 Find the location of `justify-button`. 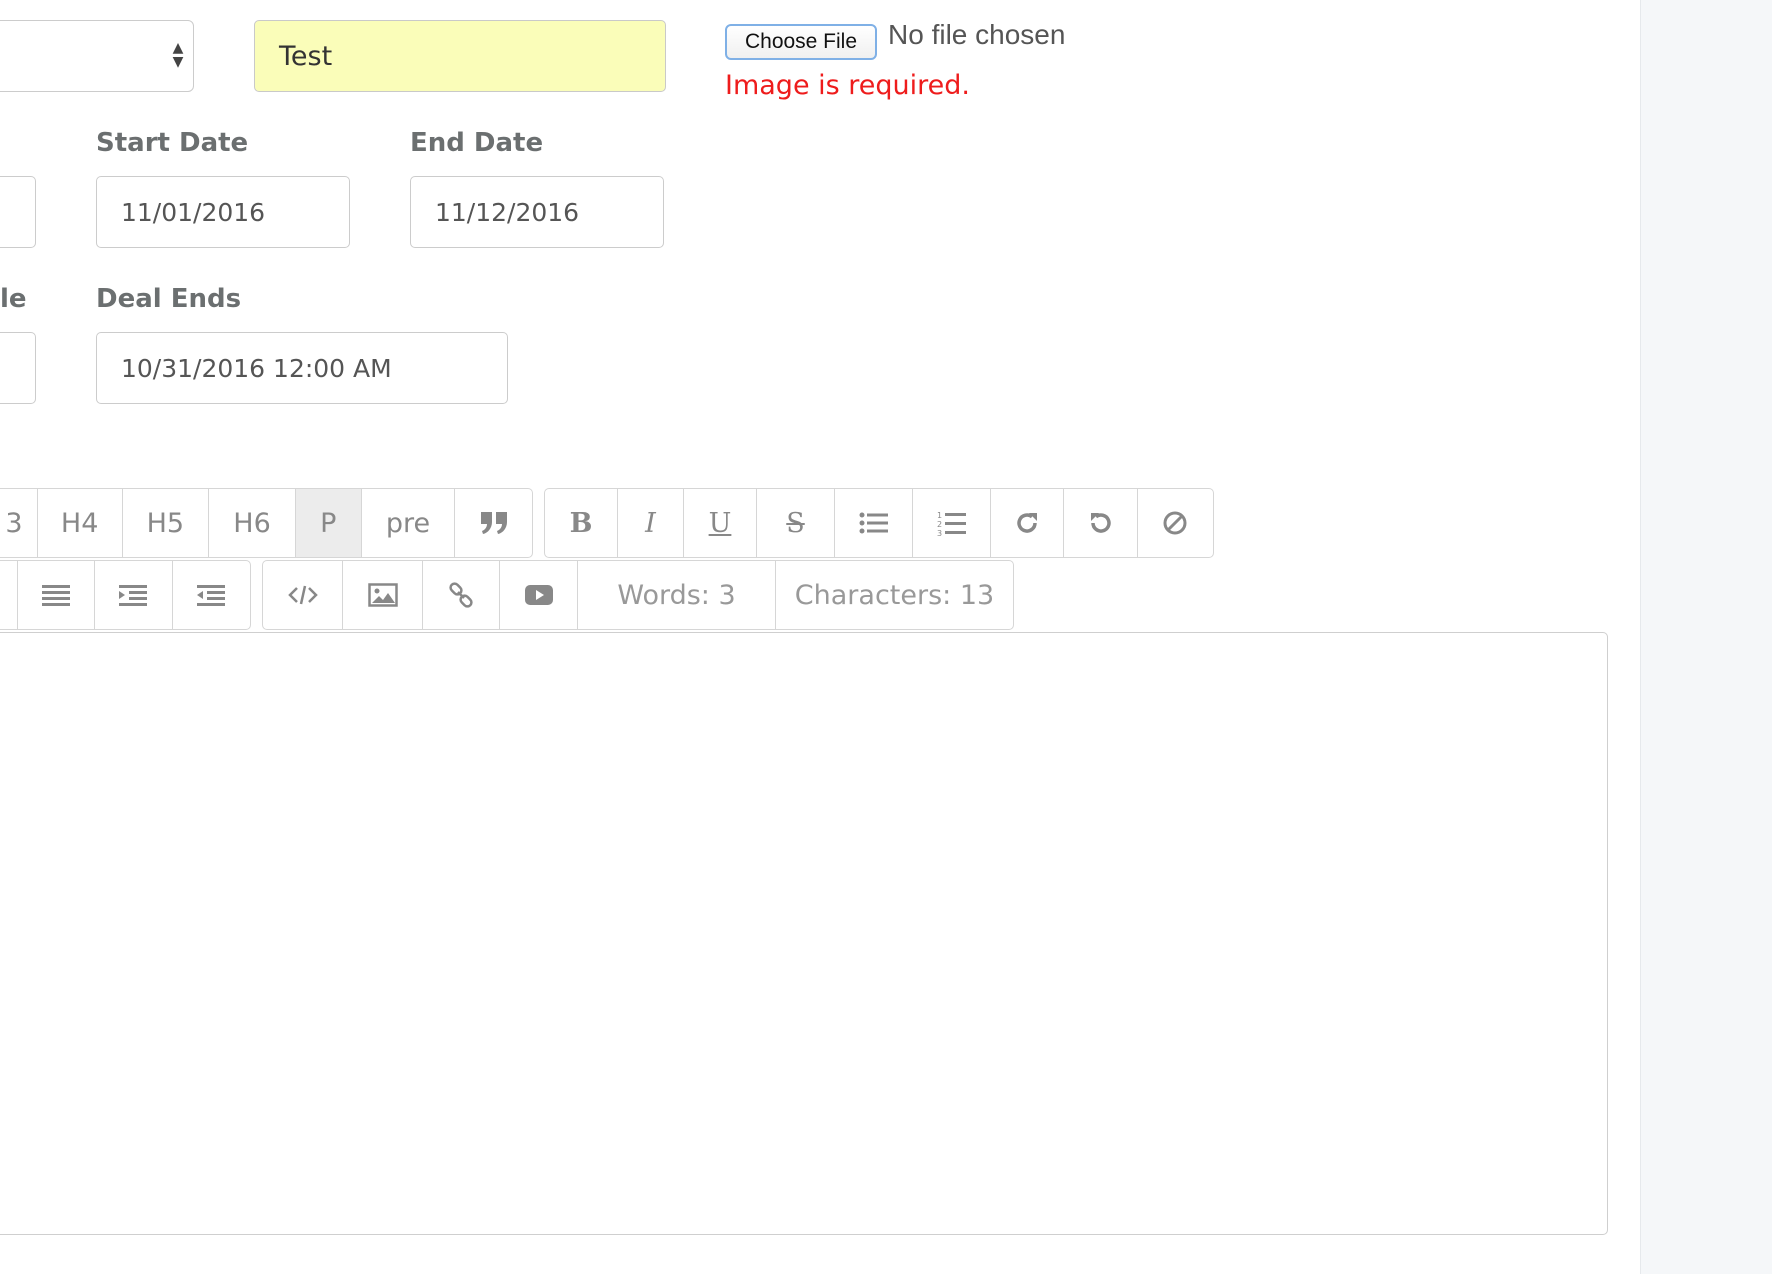

justify-button is located at coordinates (57, 595).